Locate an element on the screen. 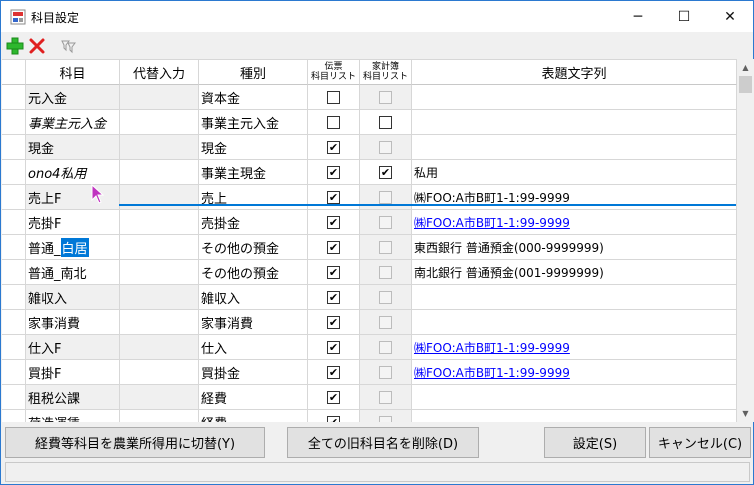 The image size is (754, 485). cell-kamoku: 荷造運賃 is located at coordinates (73, 416).